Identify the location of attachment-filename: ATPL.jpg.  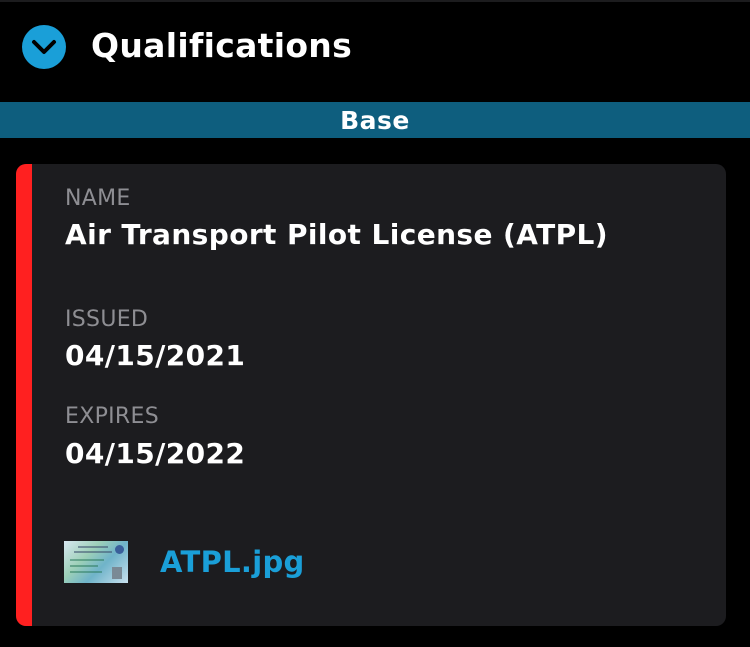
(232, 562).